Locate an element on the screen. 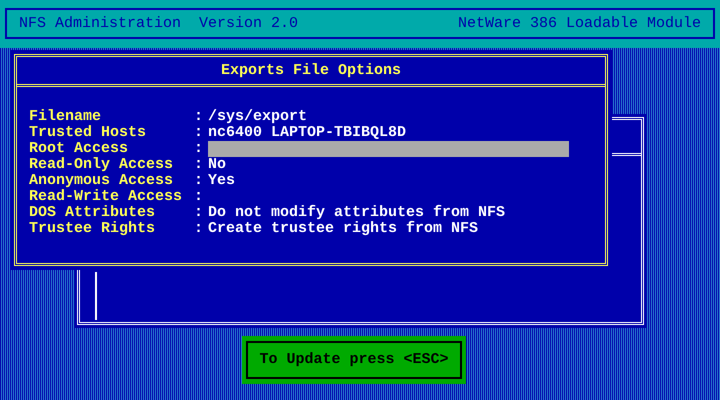 The width and height of the screenshot is (720, 400). field-label: Filename is located at coordinates (65, 117).